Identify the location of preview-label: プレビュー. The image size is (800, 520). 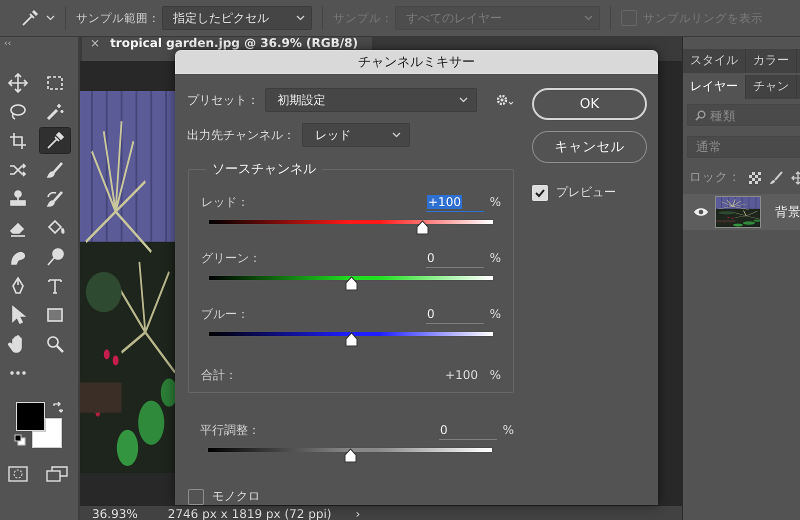
(586, 192).